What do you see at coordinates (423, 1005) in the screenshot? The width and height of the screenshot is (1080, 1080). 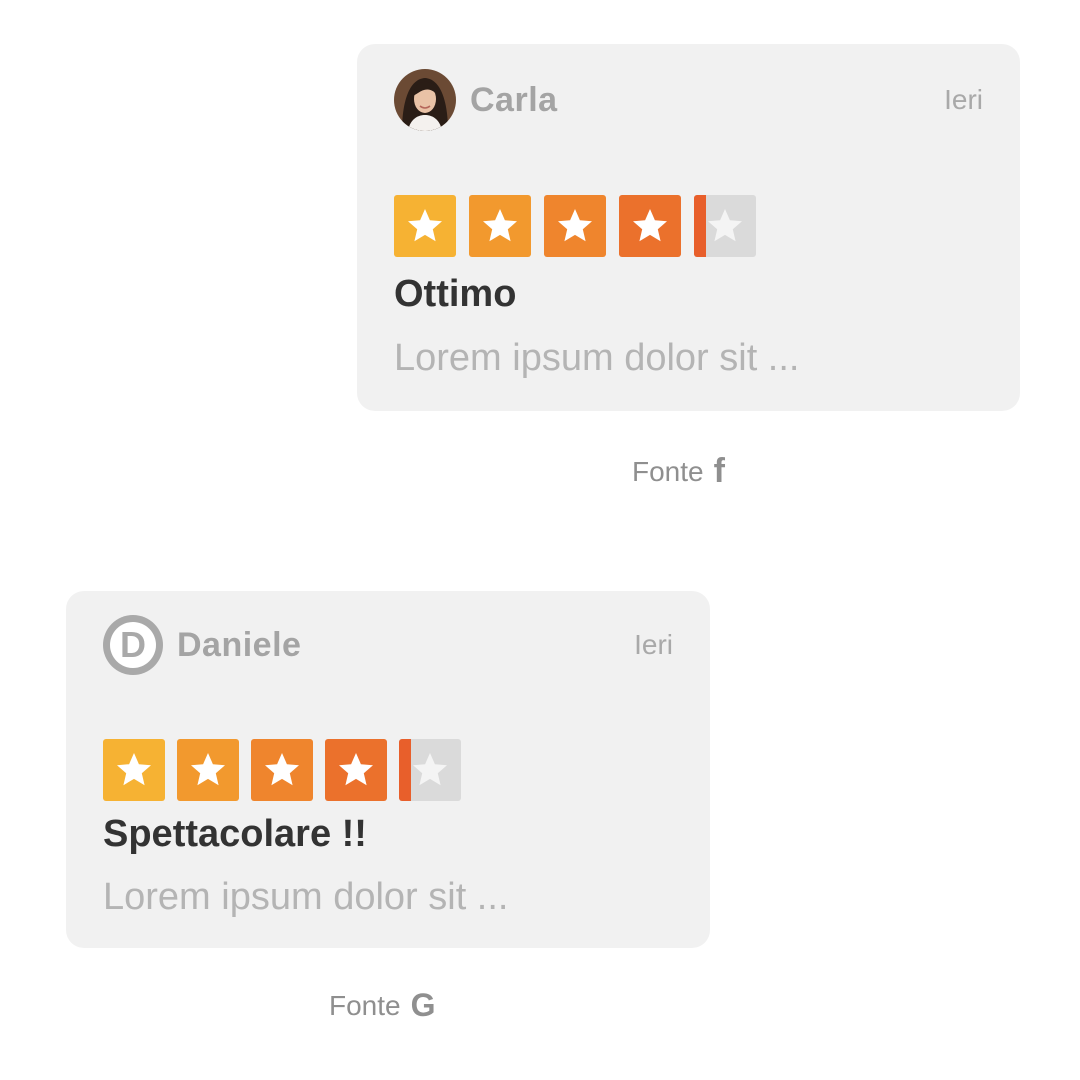 I see `google-icon: G` at bounding box center [423, 1005].